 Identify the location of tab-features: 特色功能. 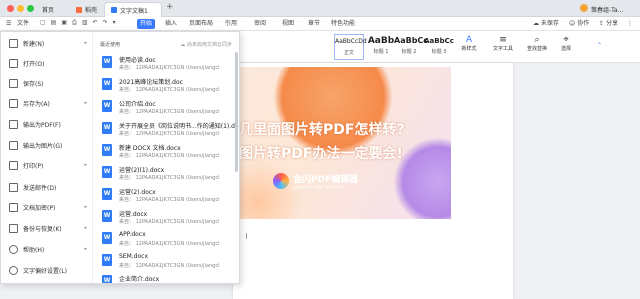
(343, 24).